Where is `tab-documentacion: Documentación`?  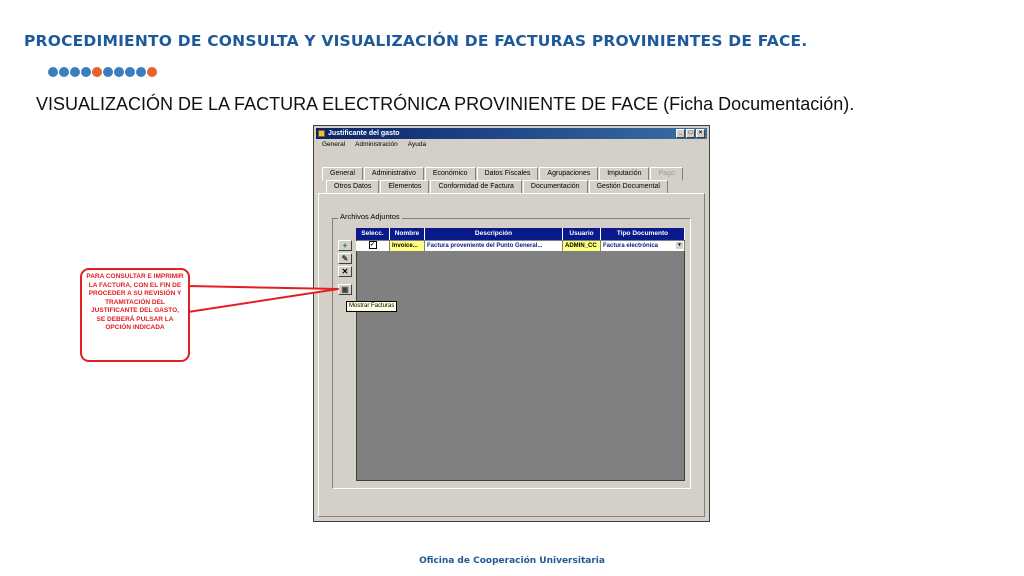
tab-documentacion: Documentación is located at coordinates (555, 187).